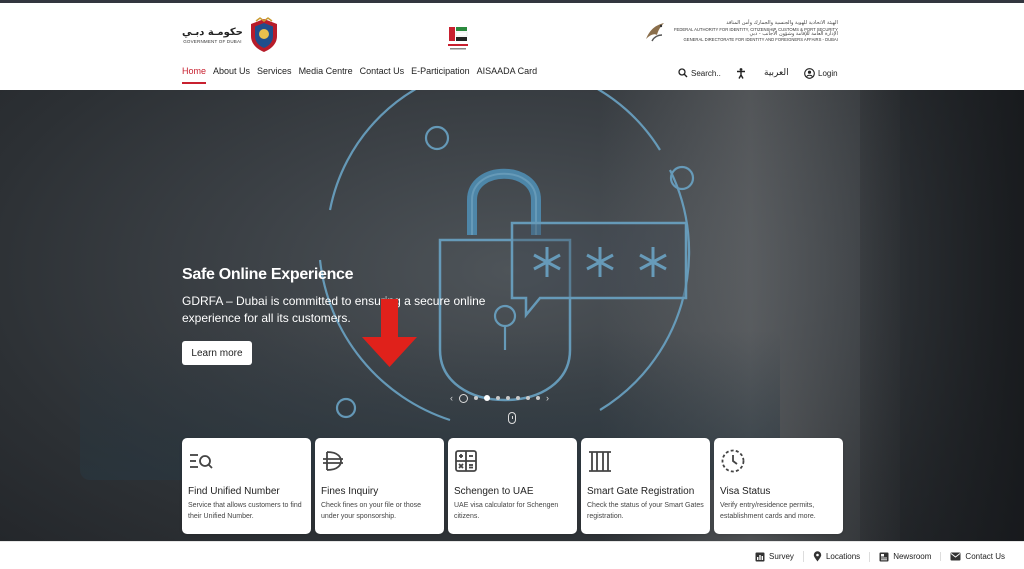 This screenshot has width=1024, height=569. Describe the element at coordinates (507, 75) in the screenshot. I see `nav-aisaada-card: AISAADA Card` at that location.